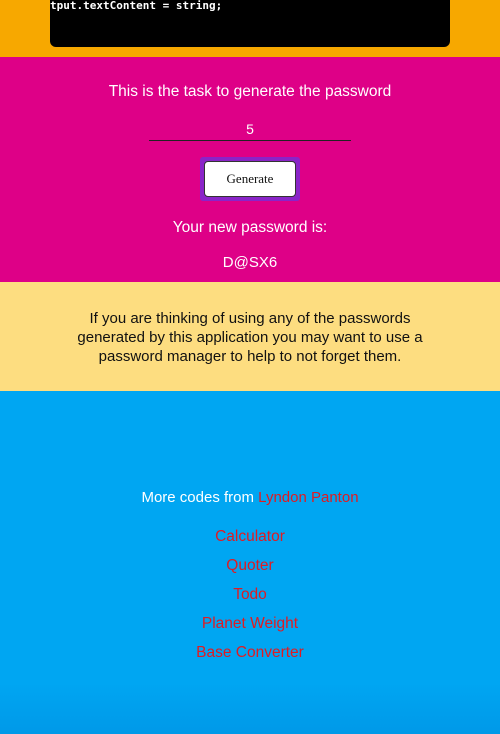  Describe the element at coordinates (250, 536) in the screenshot. I see `link-calculator: Calculator` at that location.